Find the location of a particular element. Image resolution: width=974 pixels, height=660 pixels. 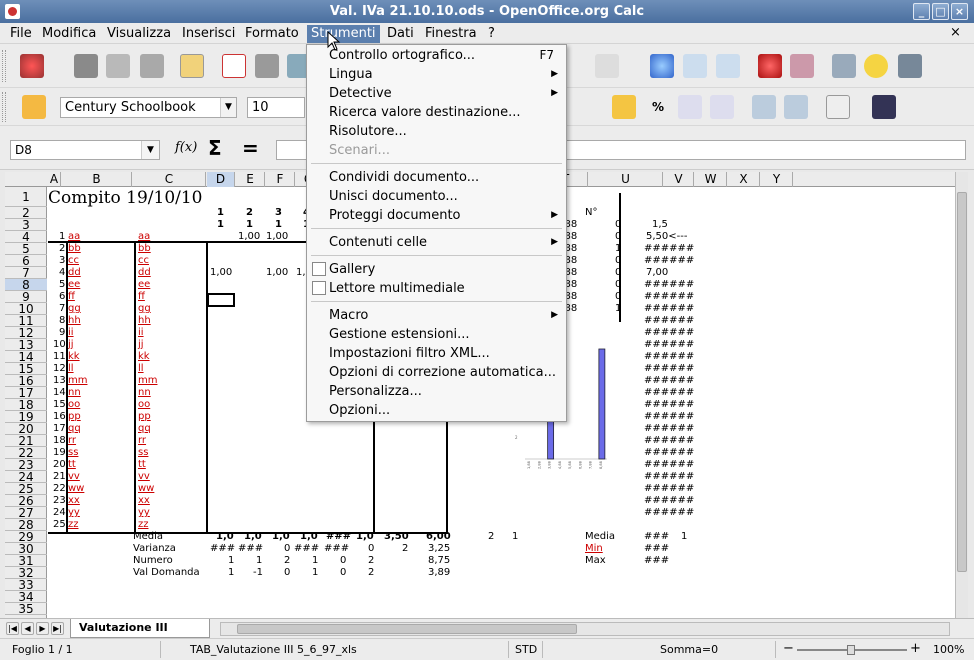

email-icon is located at coordinates (152, 66).